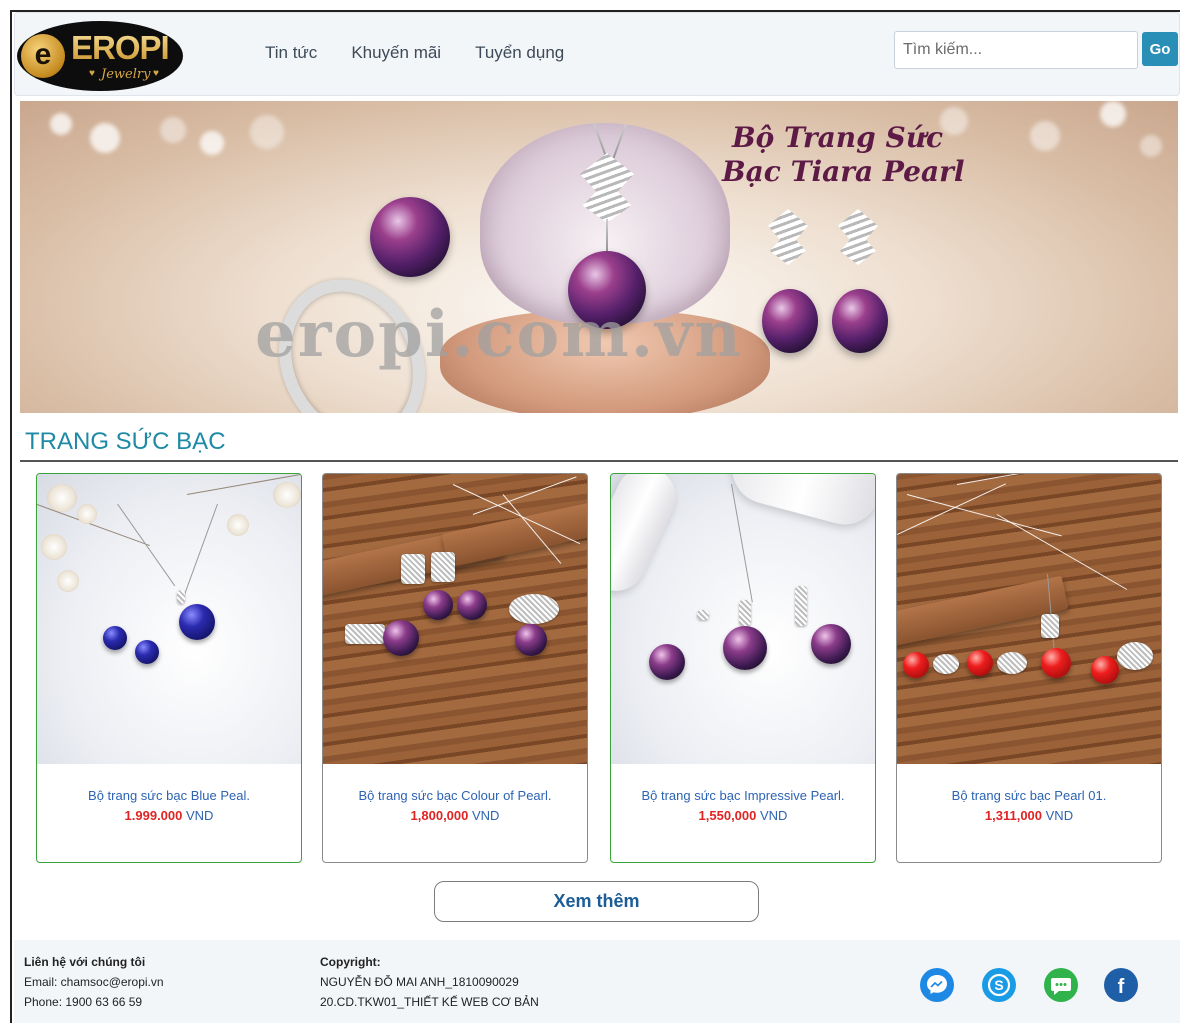  I want to click on chat-icon, so click(1061, 985).